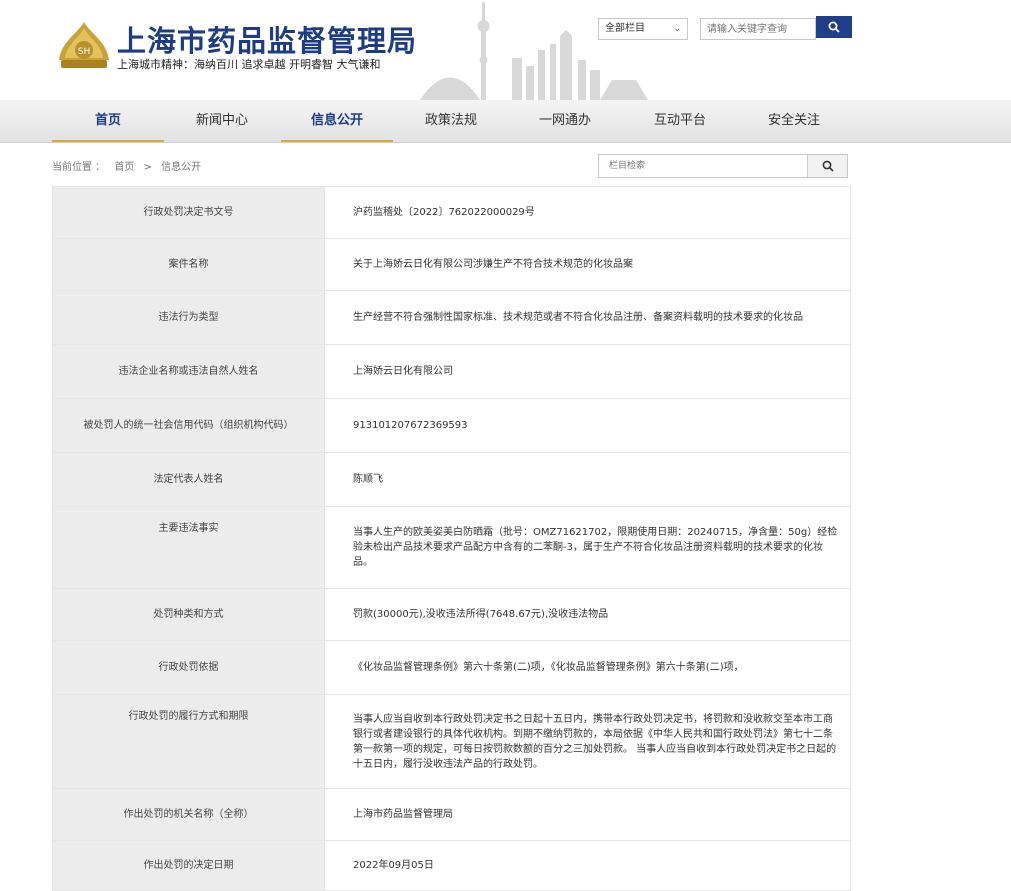 This screenshot has height=891, width=1011. Describe the element at coordinates (79, 167) in the screenshot. I see `breadcrumb-prefix: 当前位置 ：` at that location.